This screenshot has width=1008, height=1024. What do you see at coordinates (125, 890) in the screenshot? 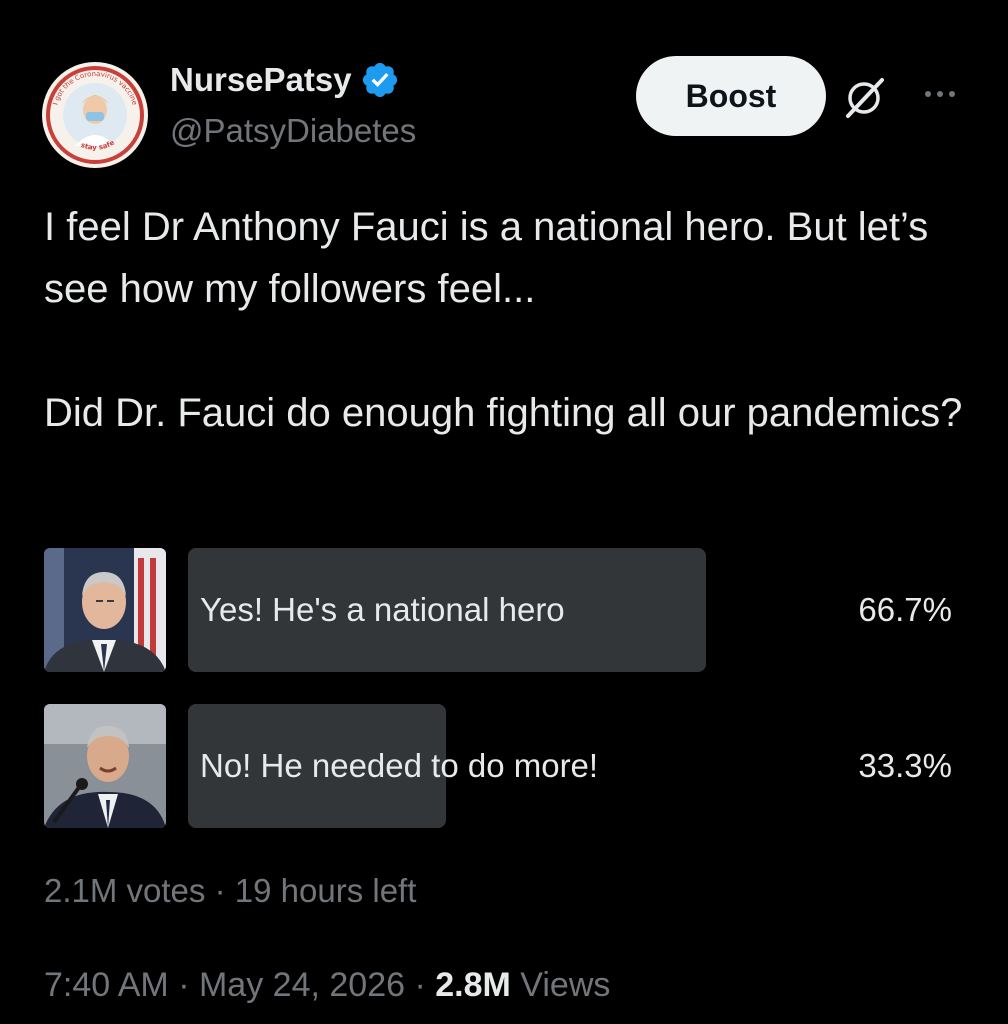
I see `poll-votes: 2.1M votes` at bounding box center [125, 890].